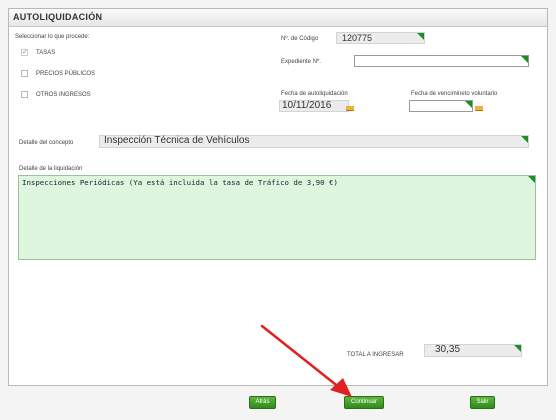 This screenshot has width=556, height=420. What do you see at coordinates (278, 18) in the screenshot?
I see `panel-header: AUTOLIQUIDACIÓN` at bounding box center [278, 18].